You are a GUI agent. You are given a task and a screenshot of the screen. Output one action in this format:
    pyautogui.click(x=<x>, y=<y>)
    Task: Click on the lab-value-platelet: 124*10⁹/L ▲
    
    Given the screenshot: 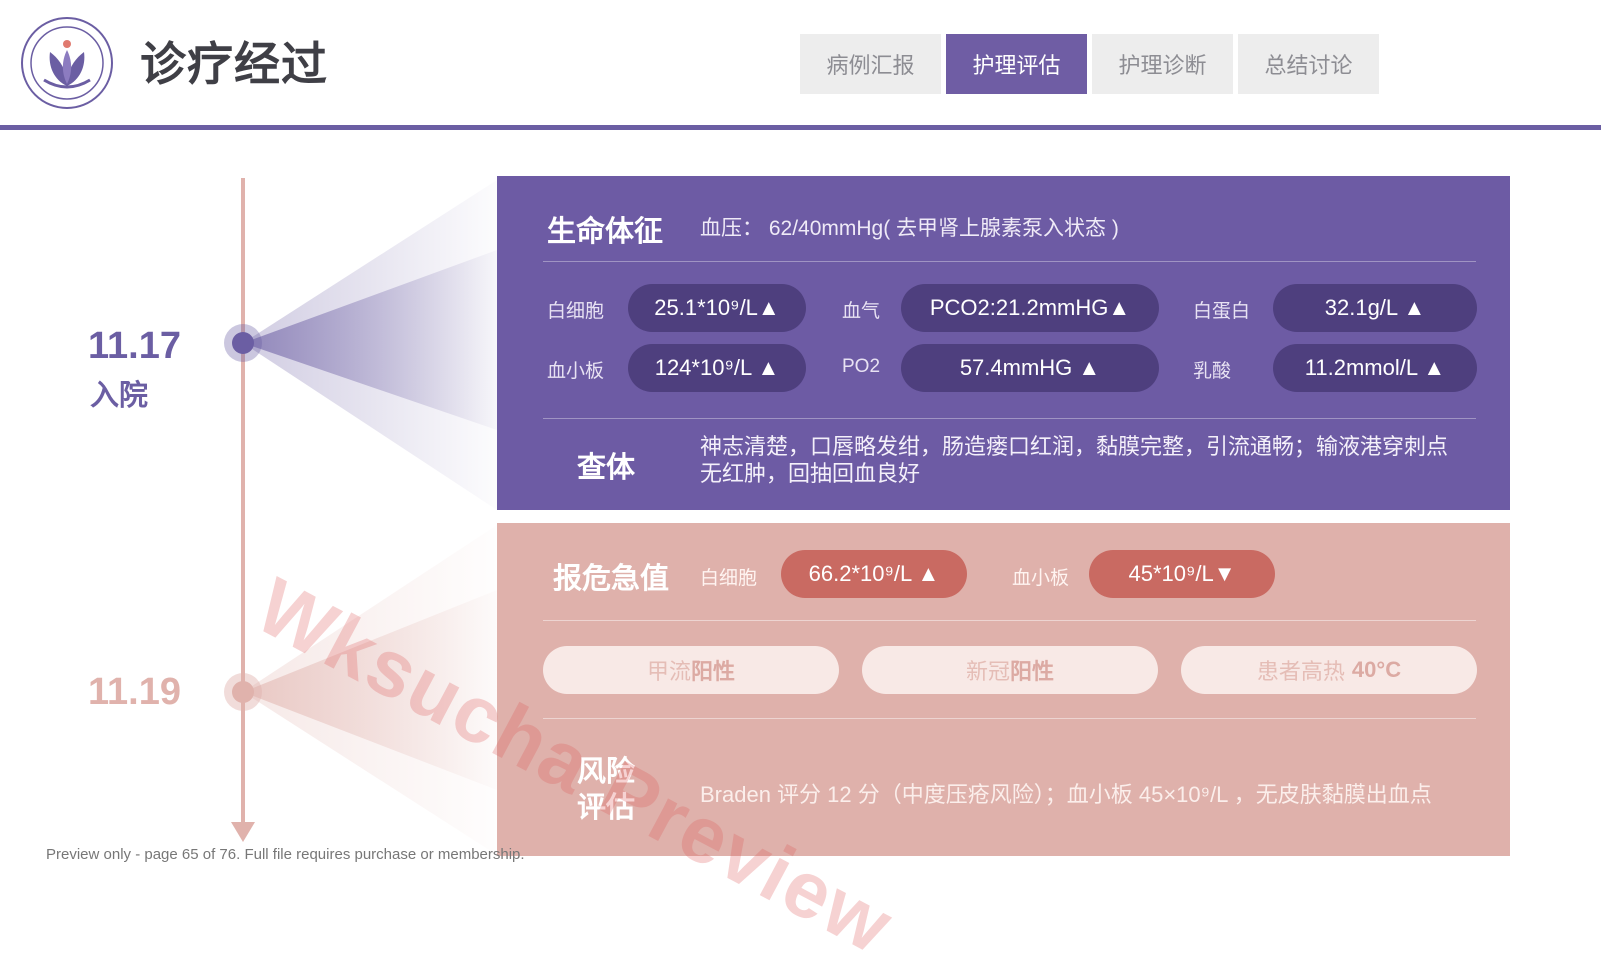 What is the action you would take?
    pyautogui.click(x=717, y=368)
    